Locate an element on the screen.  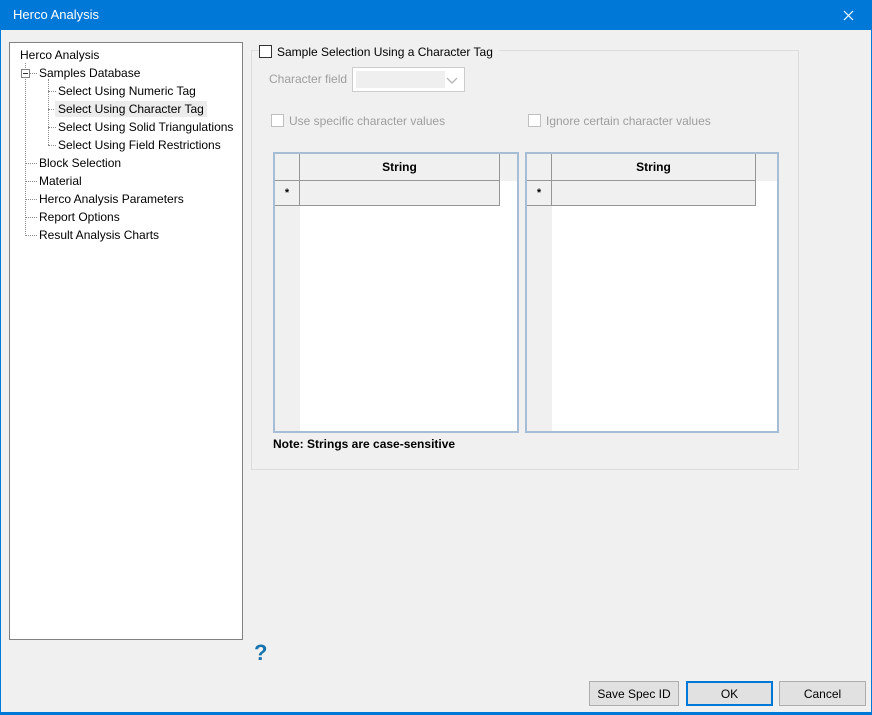
use-specific-checkbox: Use specific character values is located at coordinates (358, 120).